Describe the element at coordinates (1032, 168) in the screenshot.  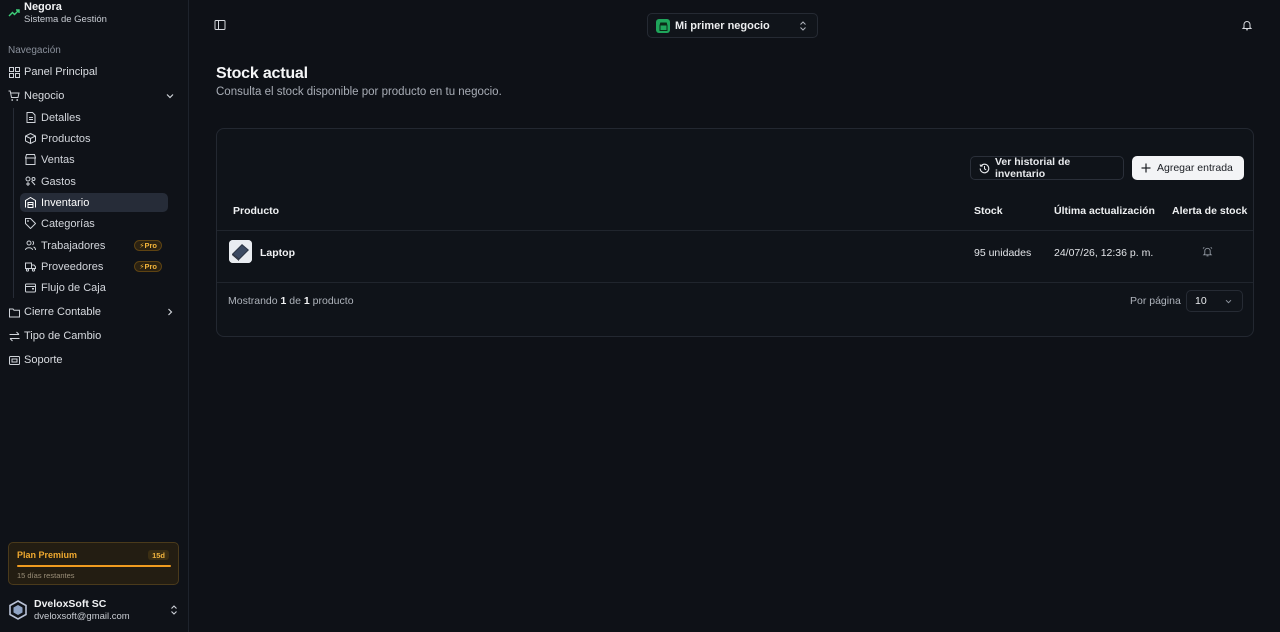
I see `inventory-history-label: Ver historial de inventario` at that location.